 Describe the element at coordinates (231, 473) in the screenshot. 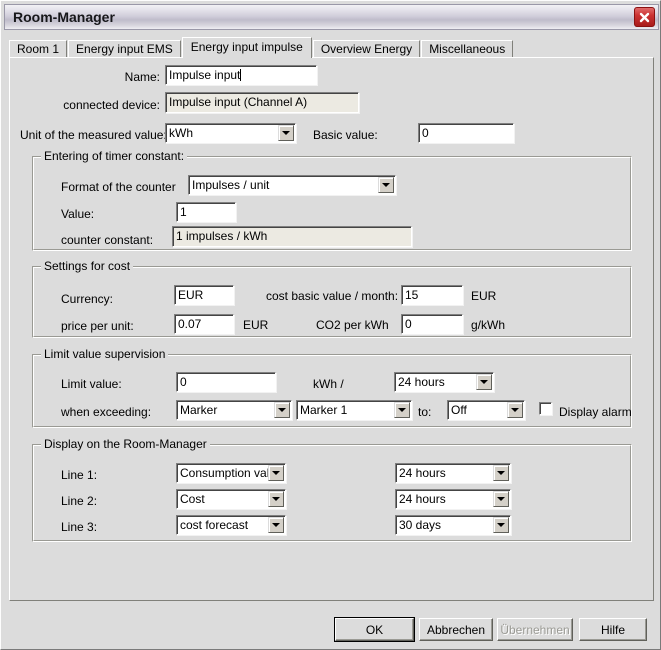

I see `line-1-content-select: Consumption value` at that location.